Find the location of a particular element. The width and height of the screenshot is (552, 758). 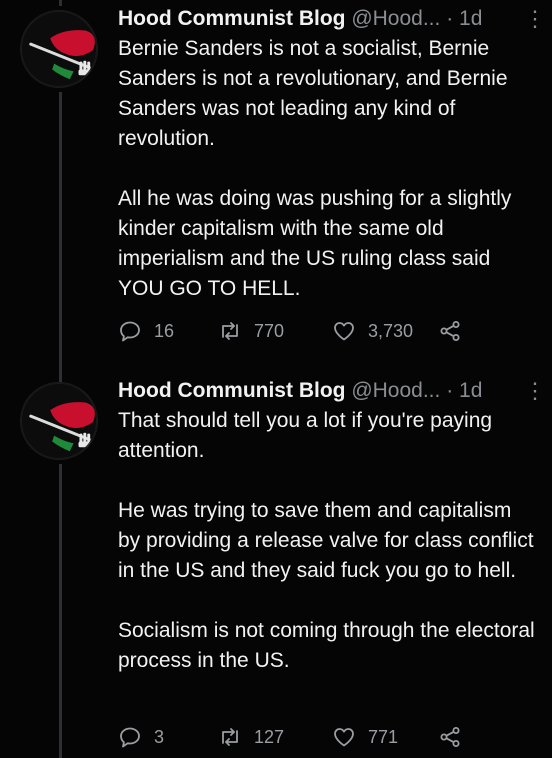

like-count: 3,730 is located at coordinates (391, 331).